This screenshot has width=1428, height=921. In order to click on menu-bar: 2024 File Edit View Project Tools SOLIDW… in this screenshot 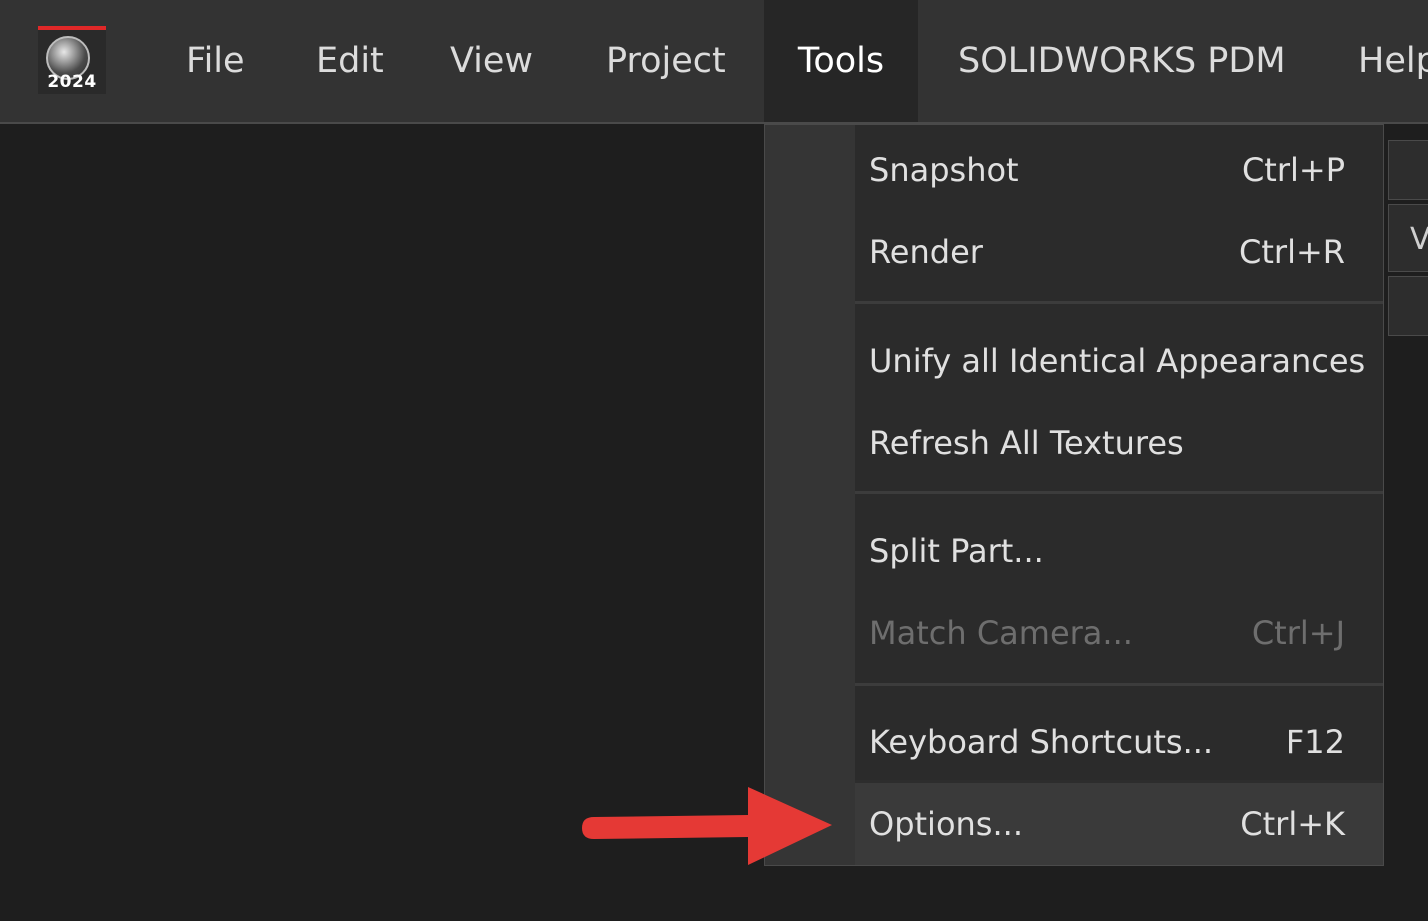, I will do `click(714, 62)`.